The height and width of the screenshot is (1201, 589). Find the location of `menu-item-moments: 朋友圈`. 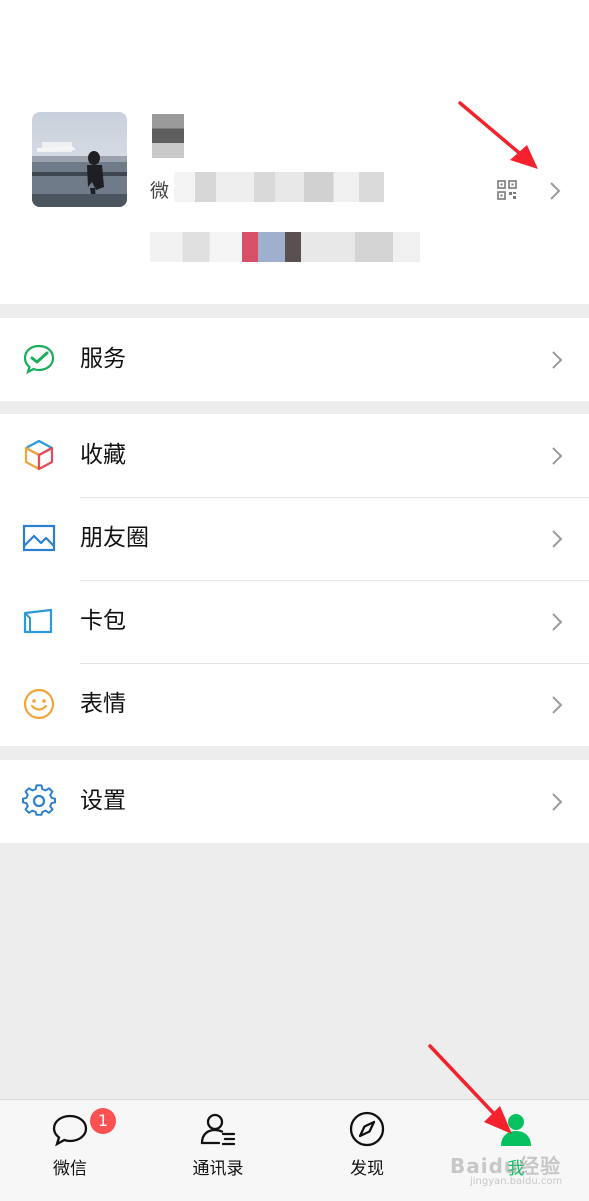

menu-item-moments: 朋友圈 is located at coordinates (294, 538).